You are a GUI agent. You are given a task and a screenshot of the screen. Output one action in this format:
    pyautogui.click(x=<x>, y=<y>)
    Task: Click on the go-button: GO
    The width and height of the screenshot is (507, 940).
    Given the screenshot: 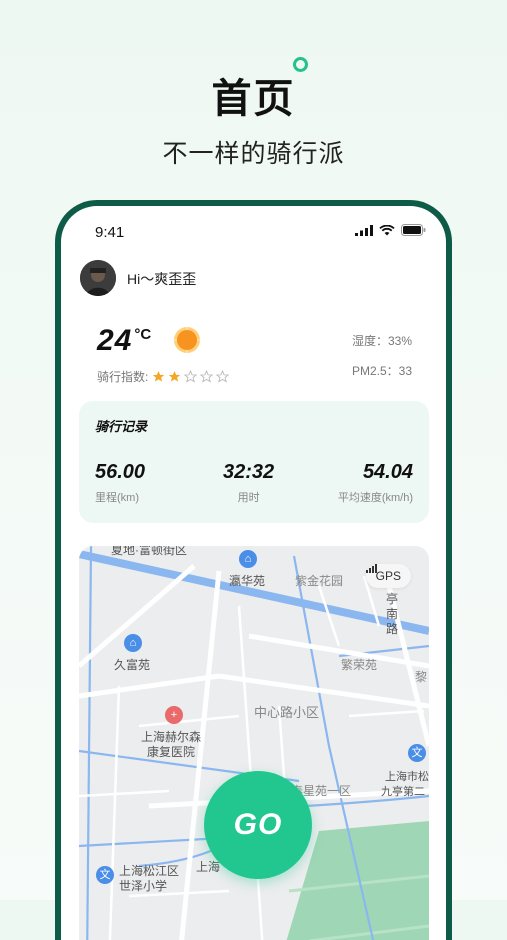 What is the action you would take?
    pyautogui.click(x=258, y=825)
    